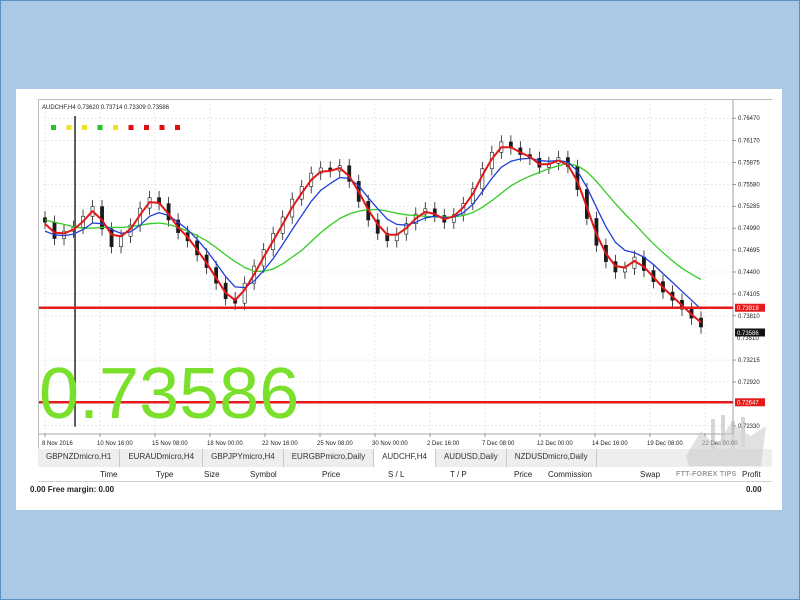 This screenshot has width=800, height=600. What do you see at coordinates (749, 361) in the screenshot?
I see `y-tick-label: 0.73215` at bounding box center [749, 361].